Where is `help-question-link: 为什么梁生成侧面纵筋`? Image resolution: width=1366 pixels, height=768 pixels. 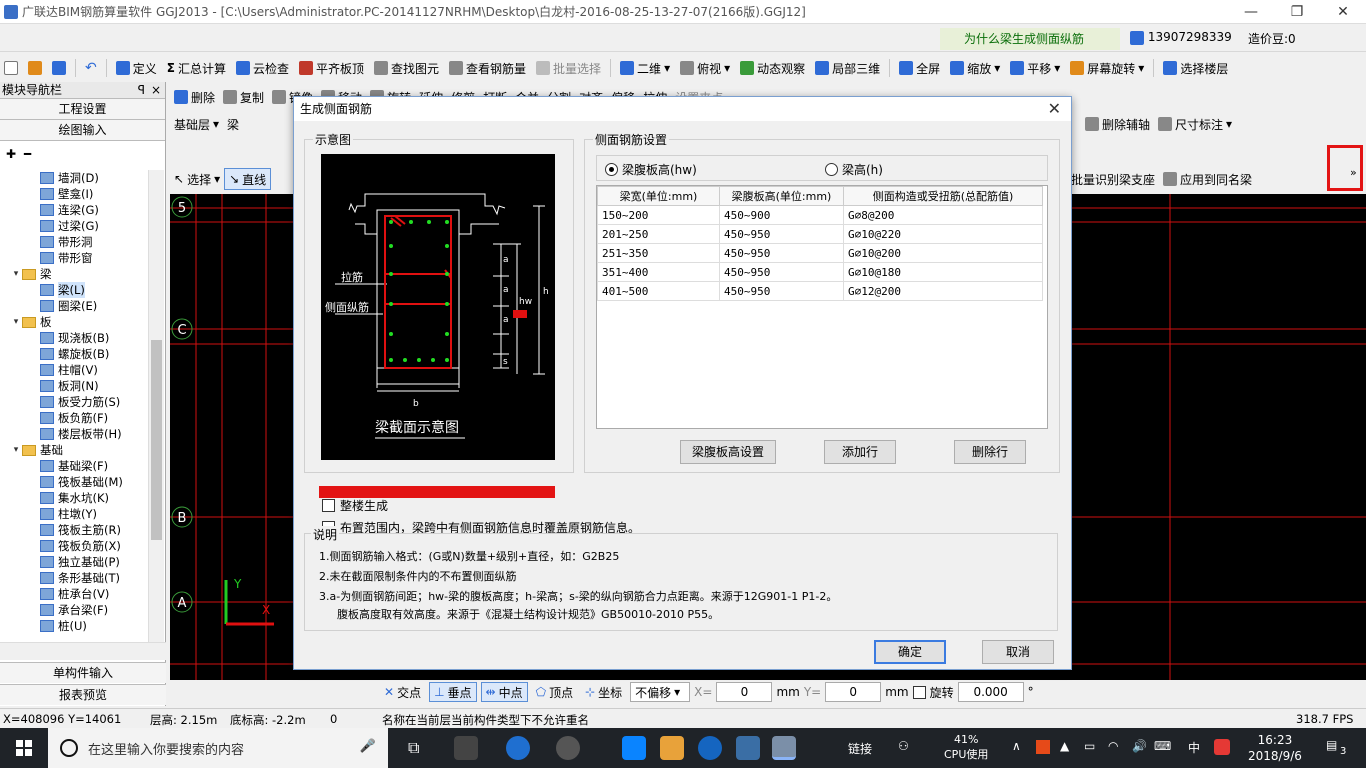
help-question-link: 为什么梁生成侧面纵筋 is located at coordinates (1030, 39).